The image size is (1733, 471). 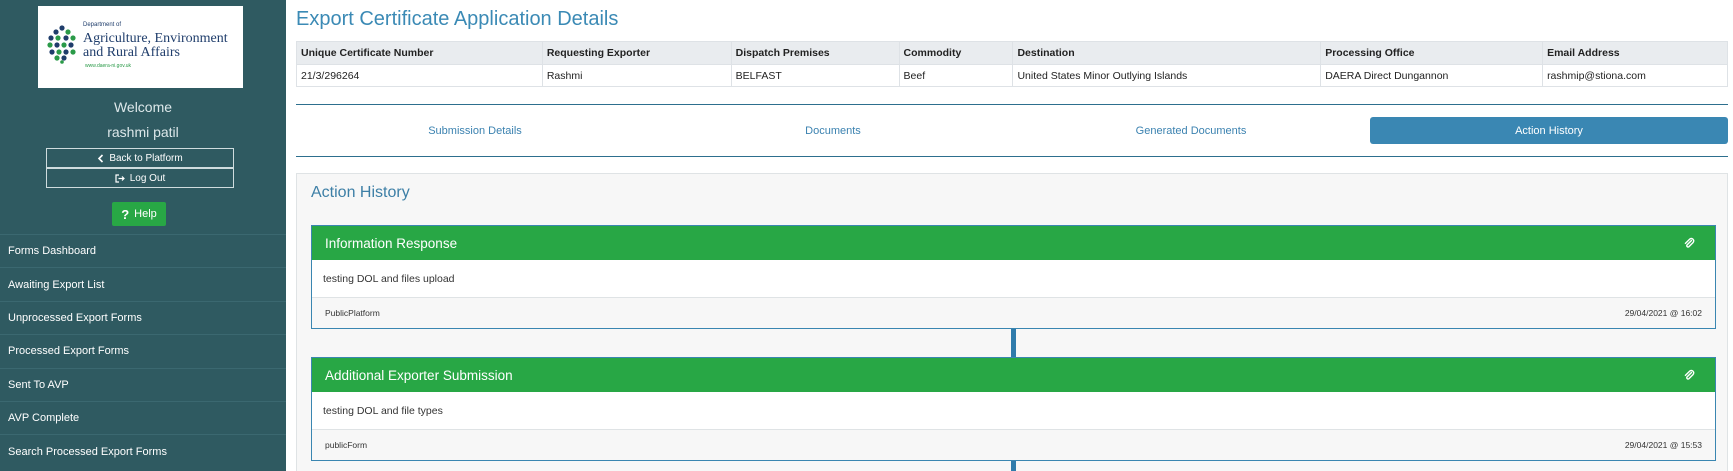 I want to click on user-name: rashmi patil, so click(x=143, y=132).